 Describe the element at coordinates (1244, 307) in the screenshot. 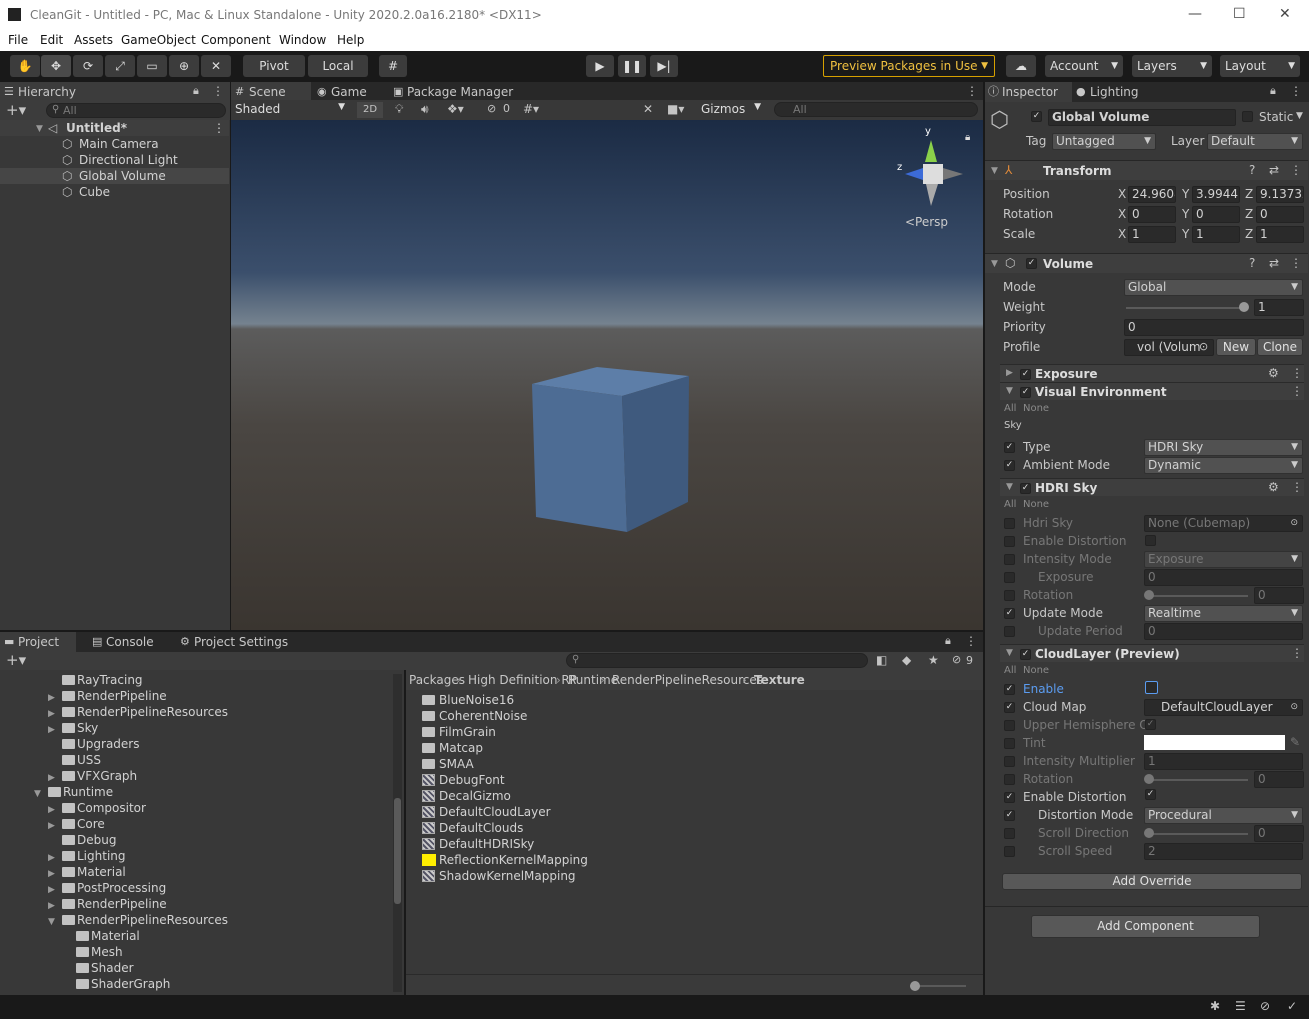

I see `weight-slider-knob` at that location.